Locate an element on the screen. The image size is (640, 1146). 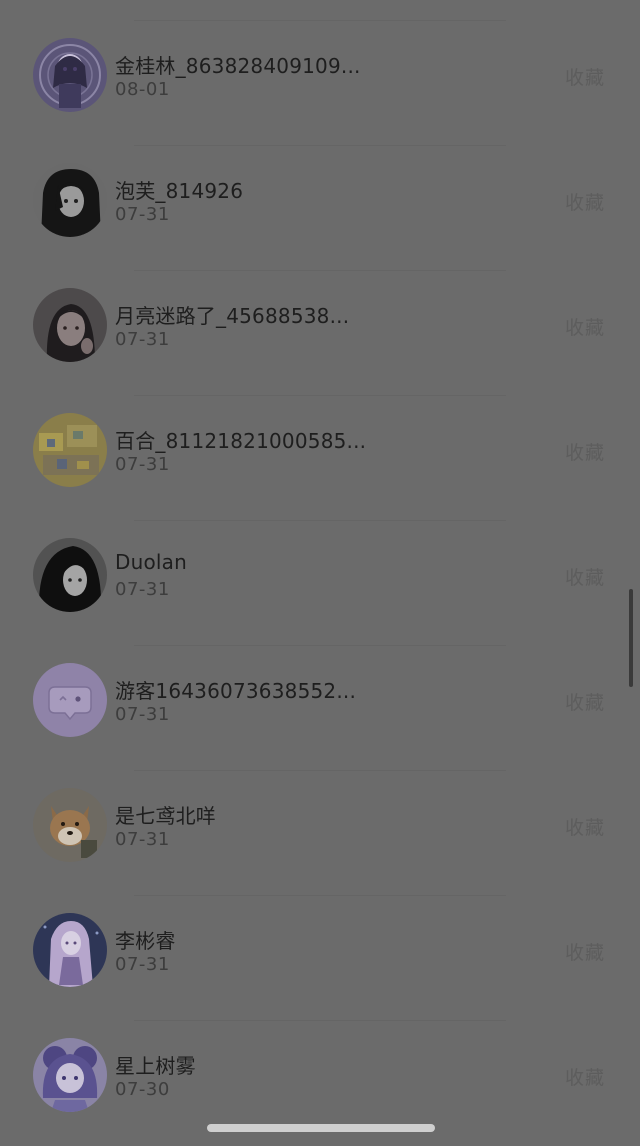
list-item: 百合_81121821000585... 07-31 收藏 is located at coordinates (320, 457).